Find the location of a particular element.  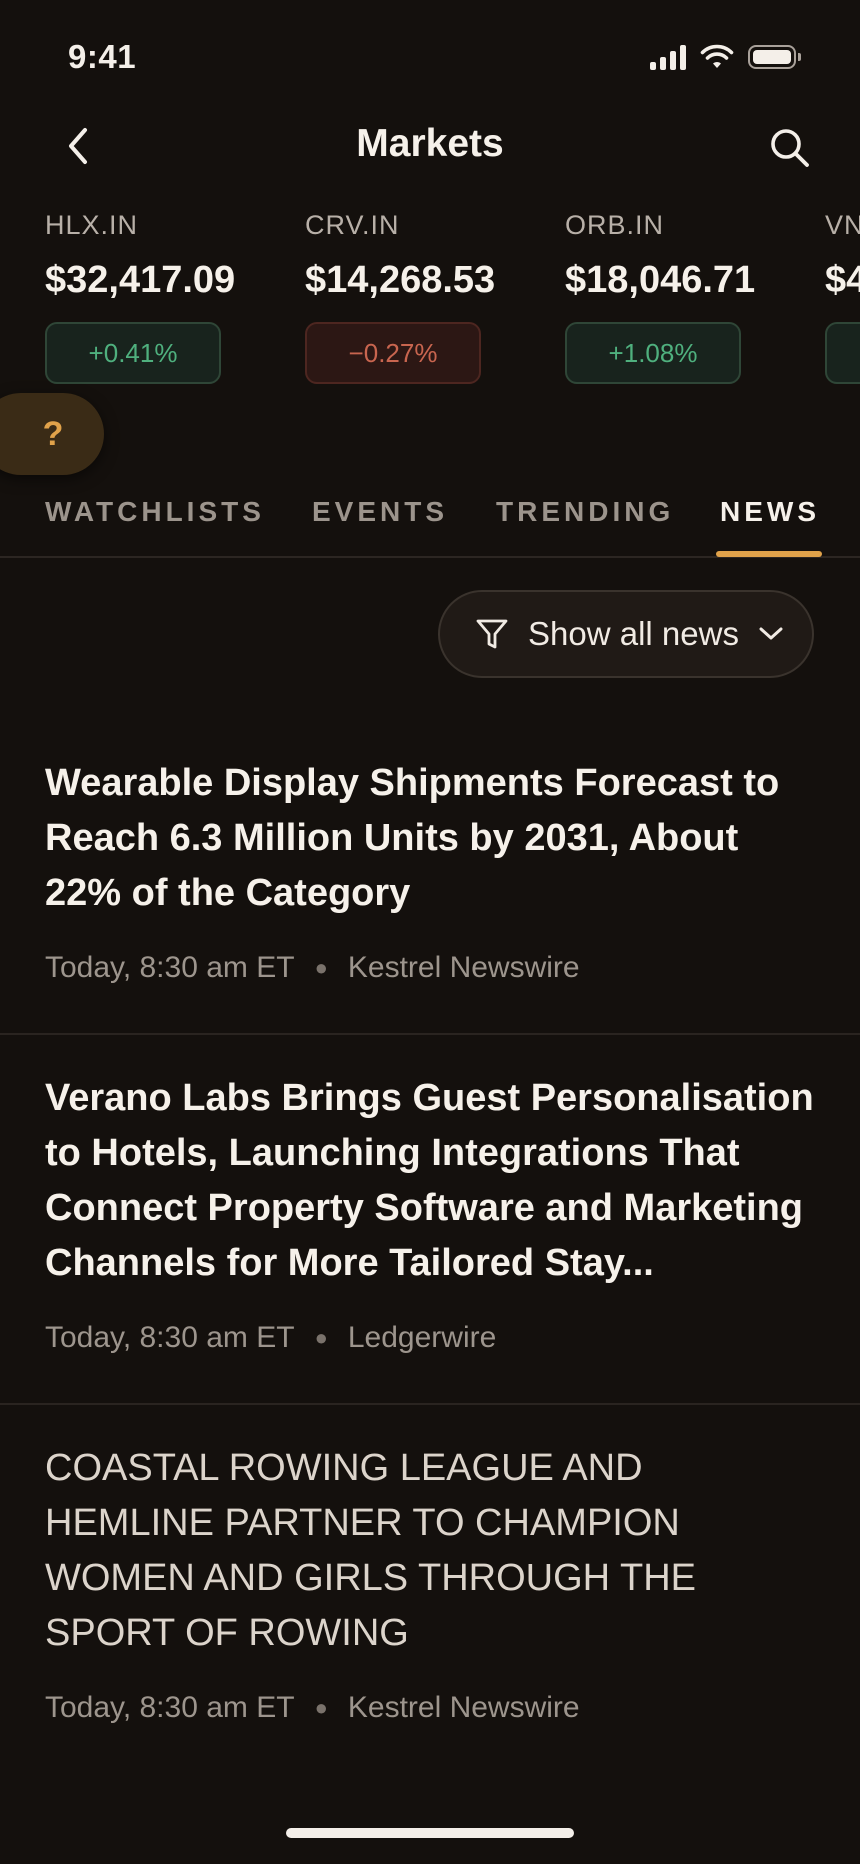

status-bar: 9:41 is located at coordinates (430, 55).